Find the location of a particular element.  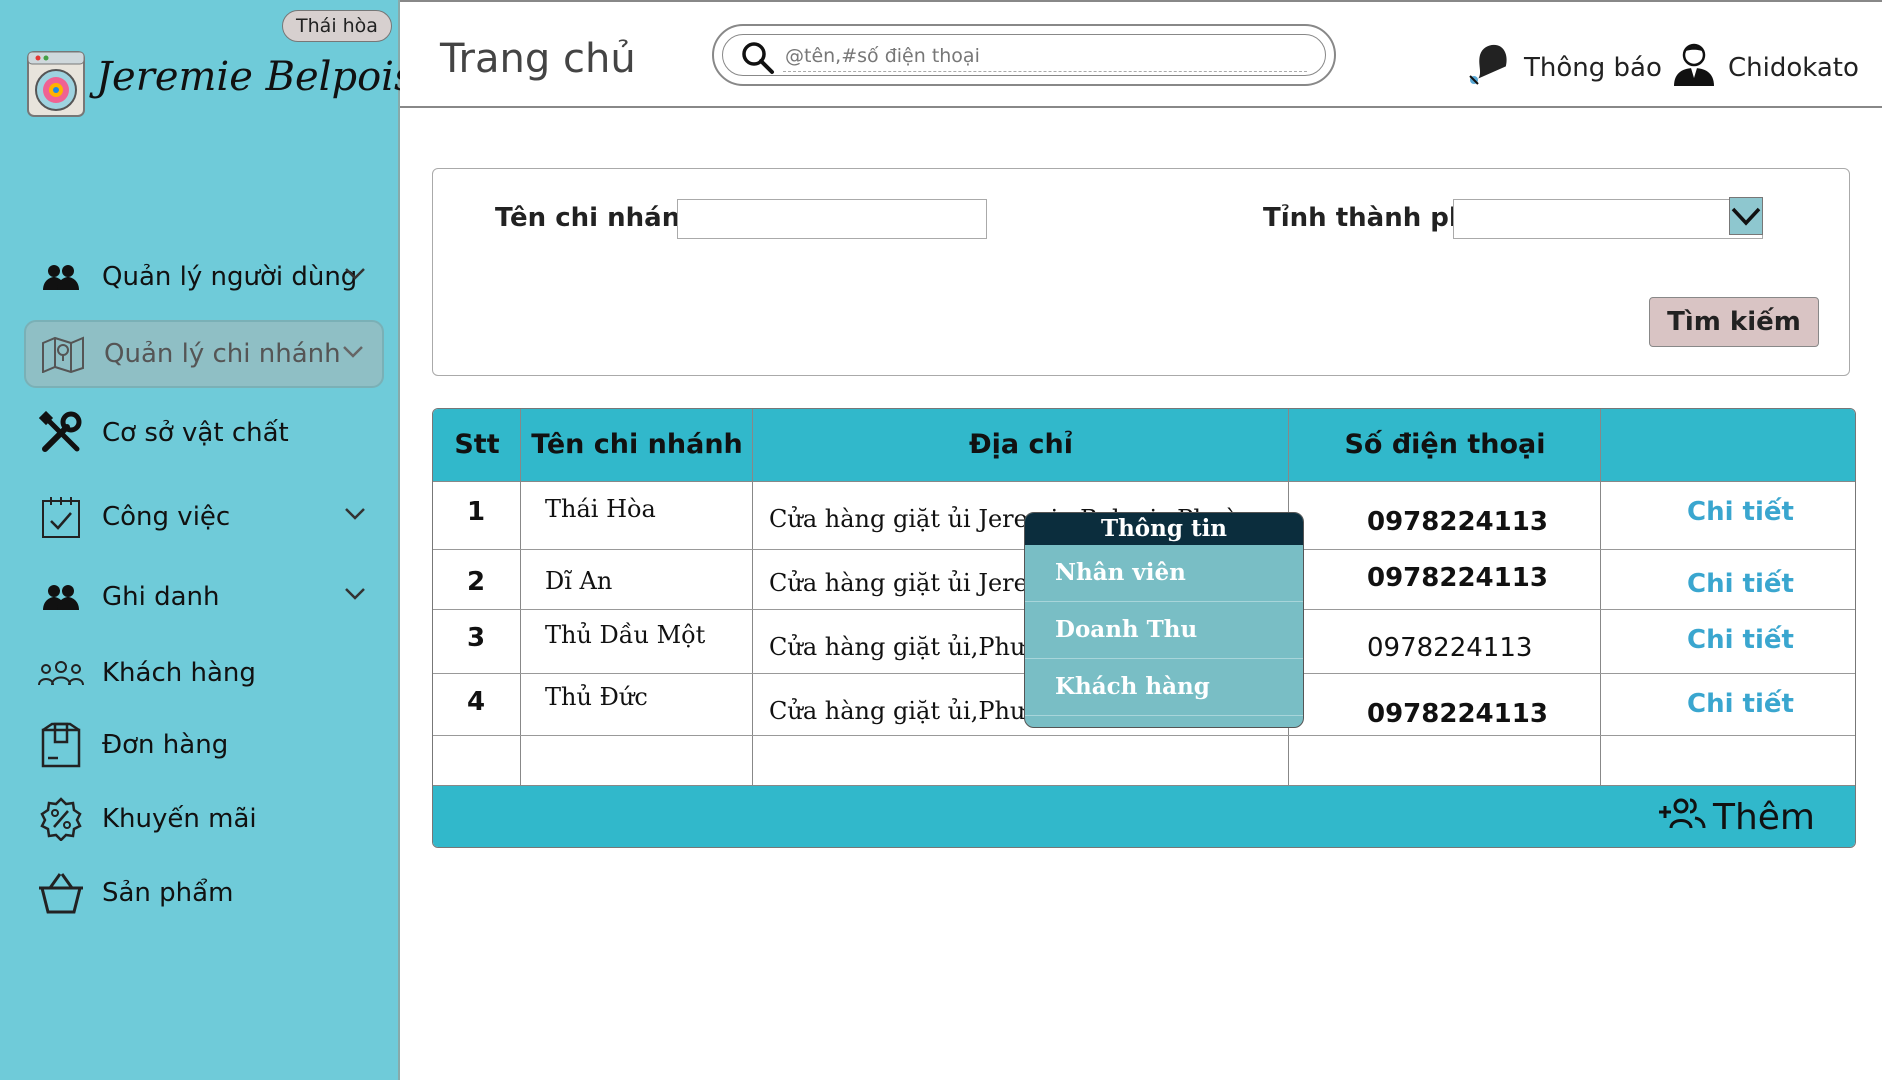

city-select is located at coordinates (1608, 219).